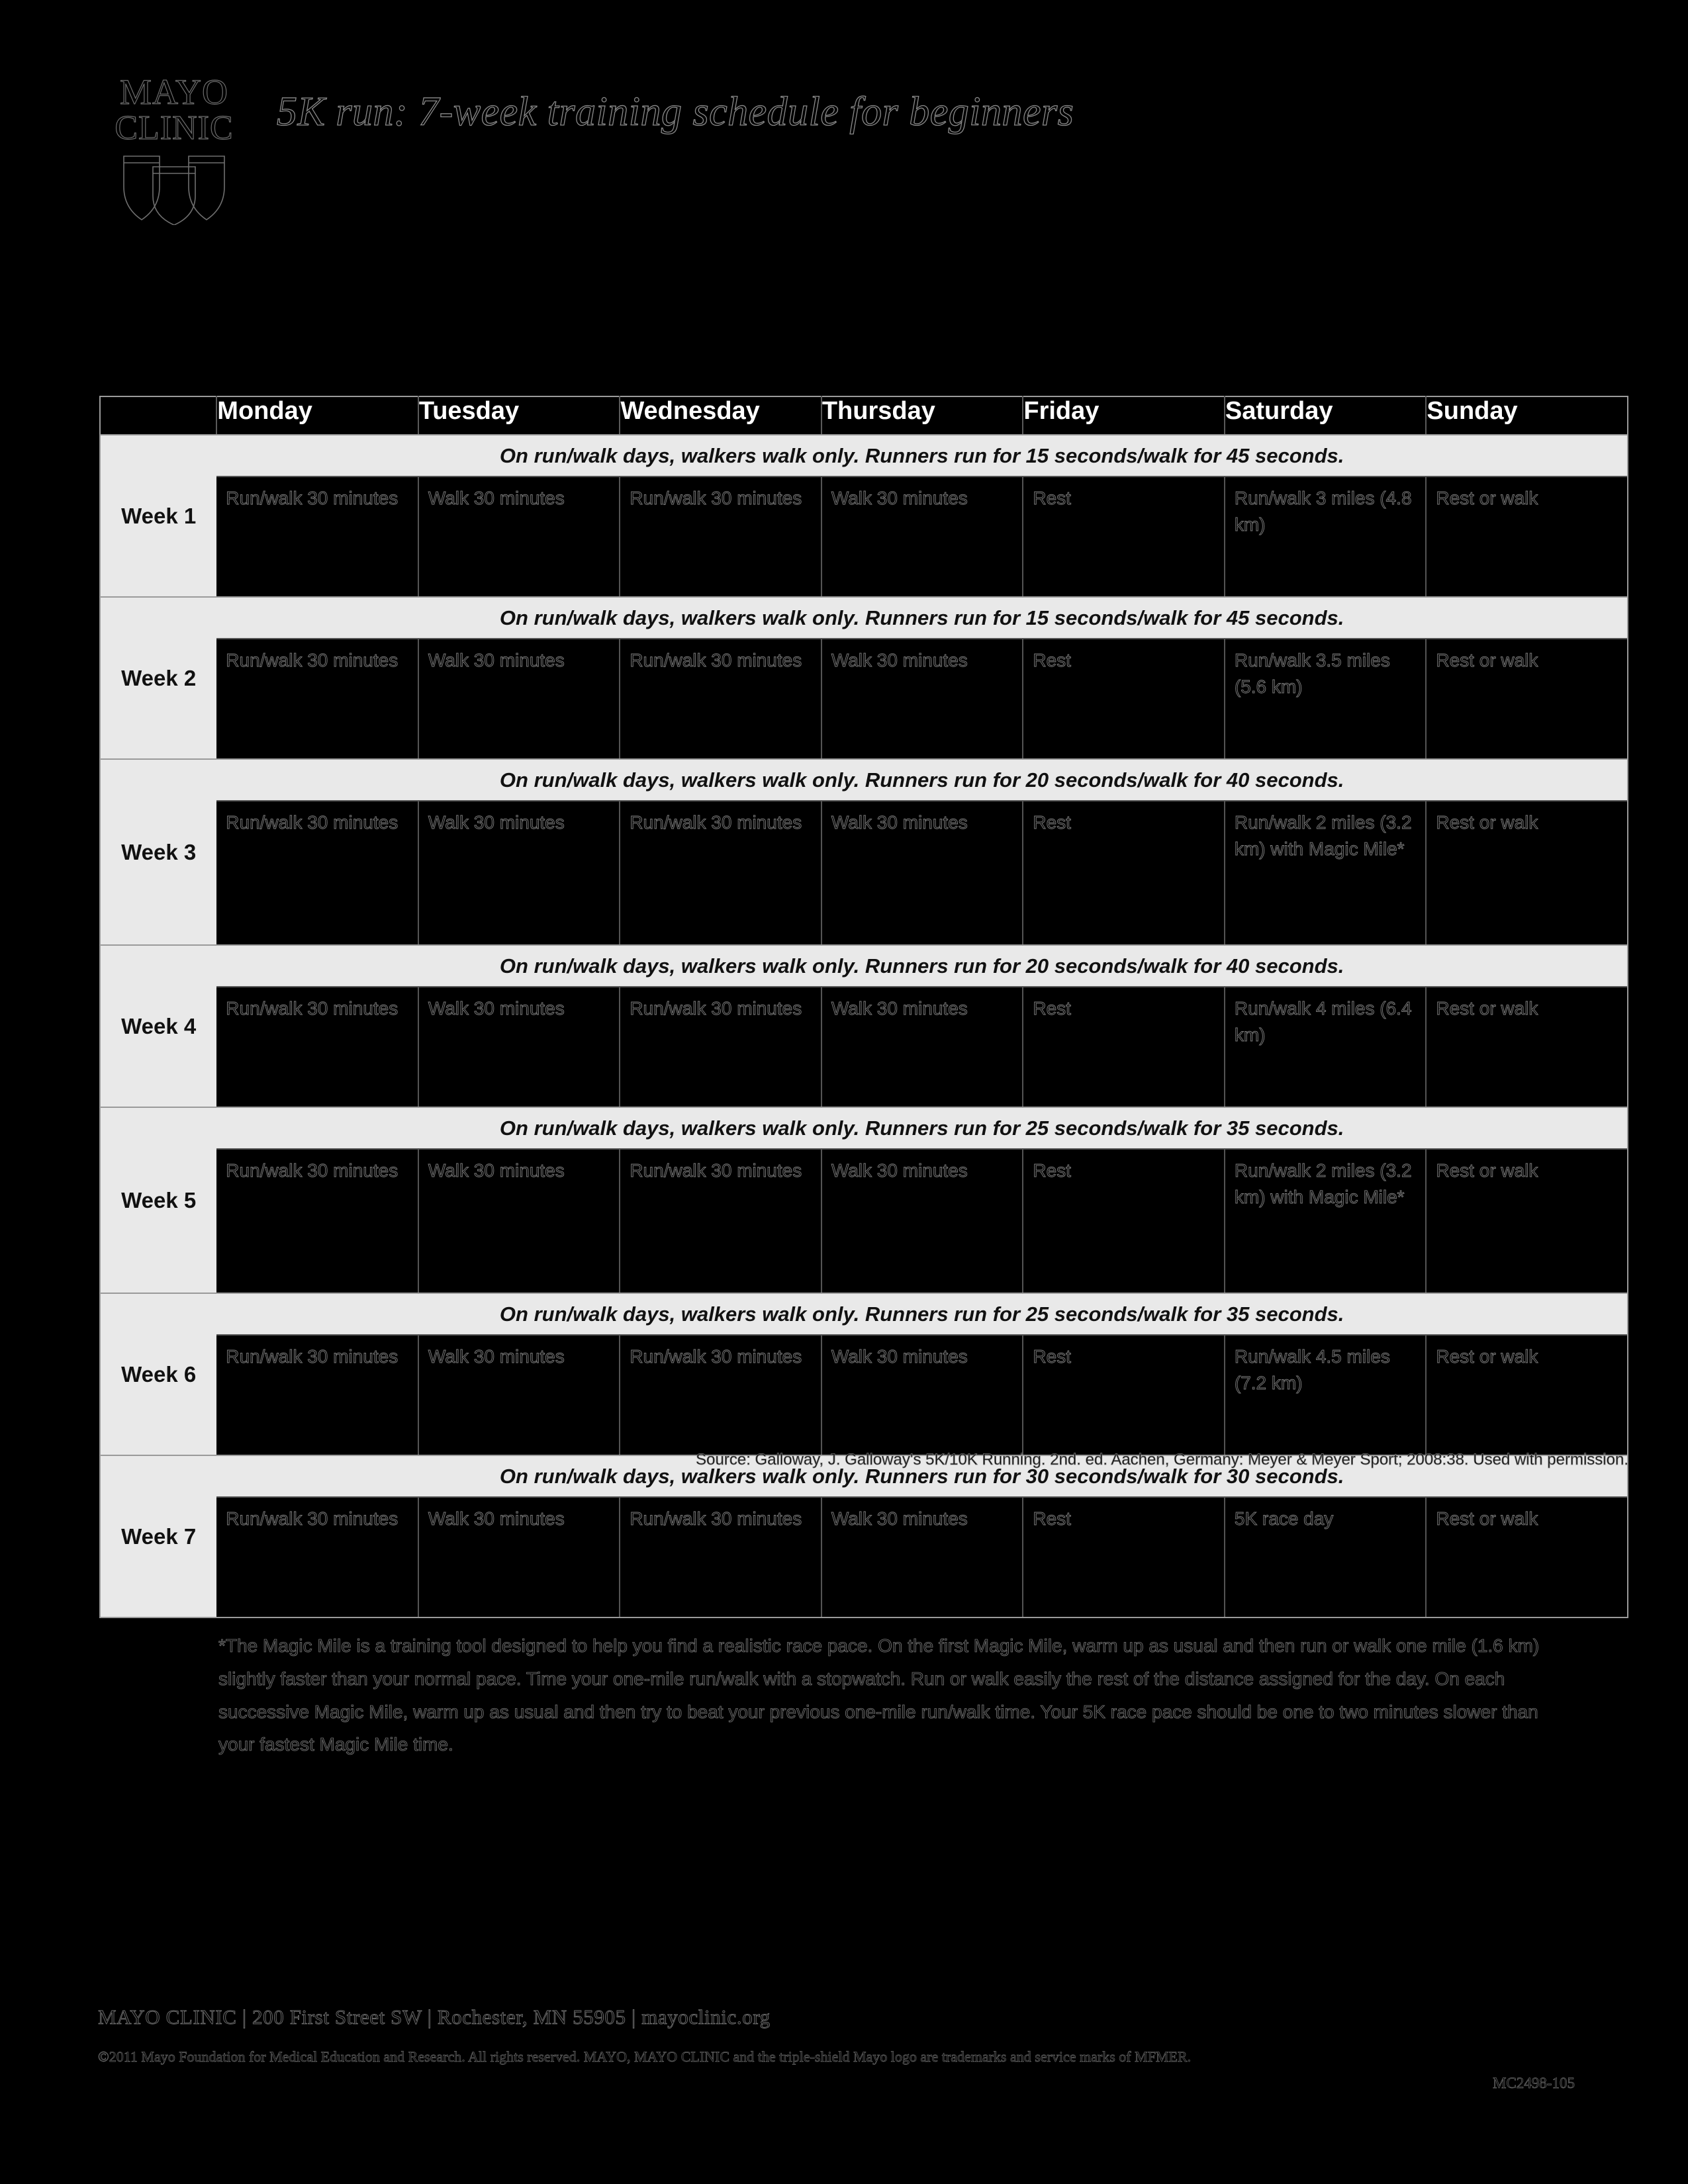 This screenshot has width=1688, height=2184. Describe the element at coordinates (158, 1536) in the screenshot. I see `week-label-cell: Week 7` at that location.